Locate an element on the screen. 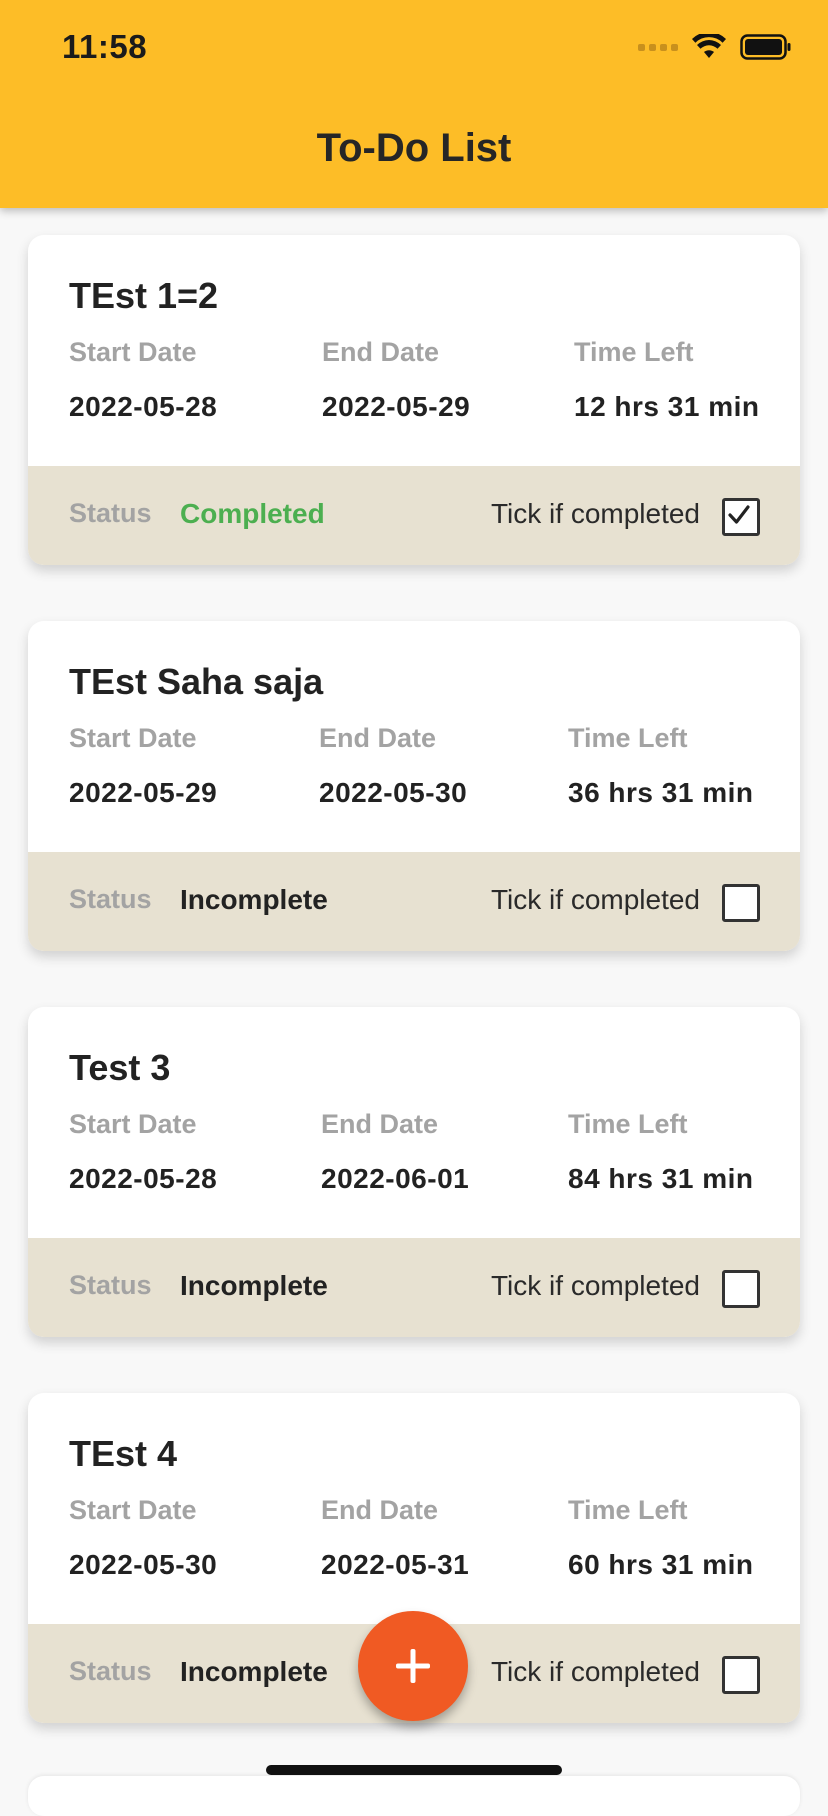 The height and width of the screenshot is (1816, 828). signal-icon is located at coordinates (658, 47).